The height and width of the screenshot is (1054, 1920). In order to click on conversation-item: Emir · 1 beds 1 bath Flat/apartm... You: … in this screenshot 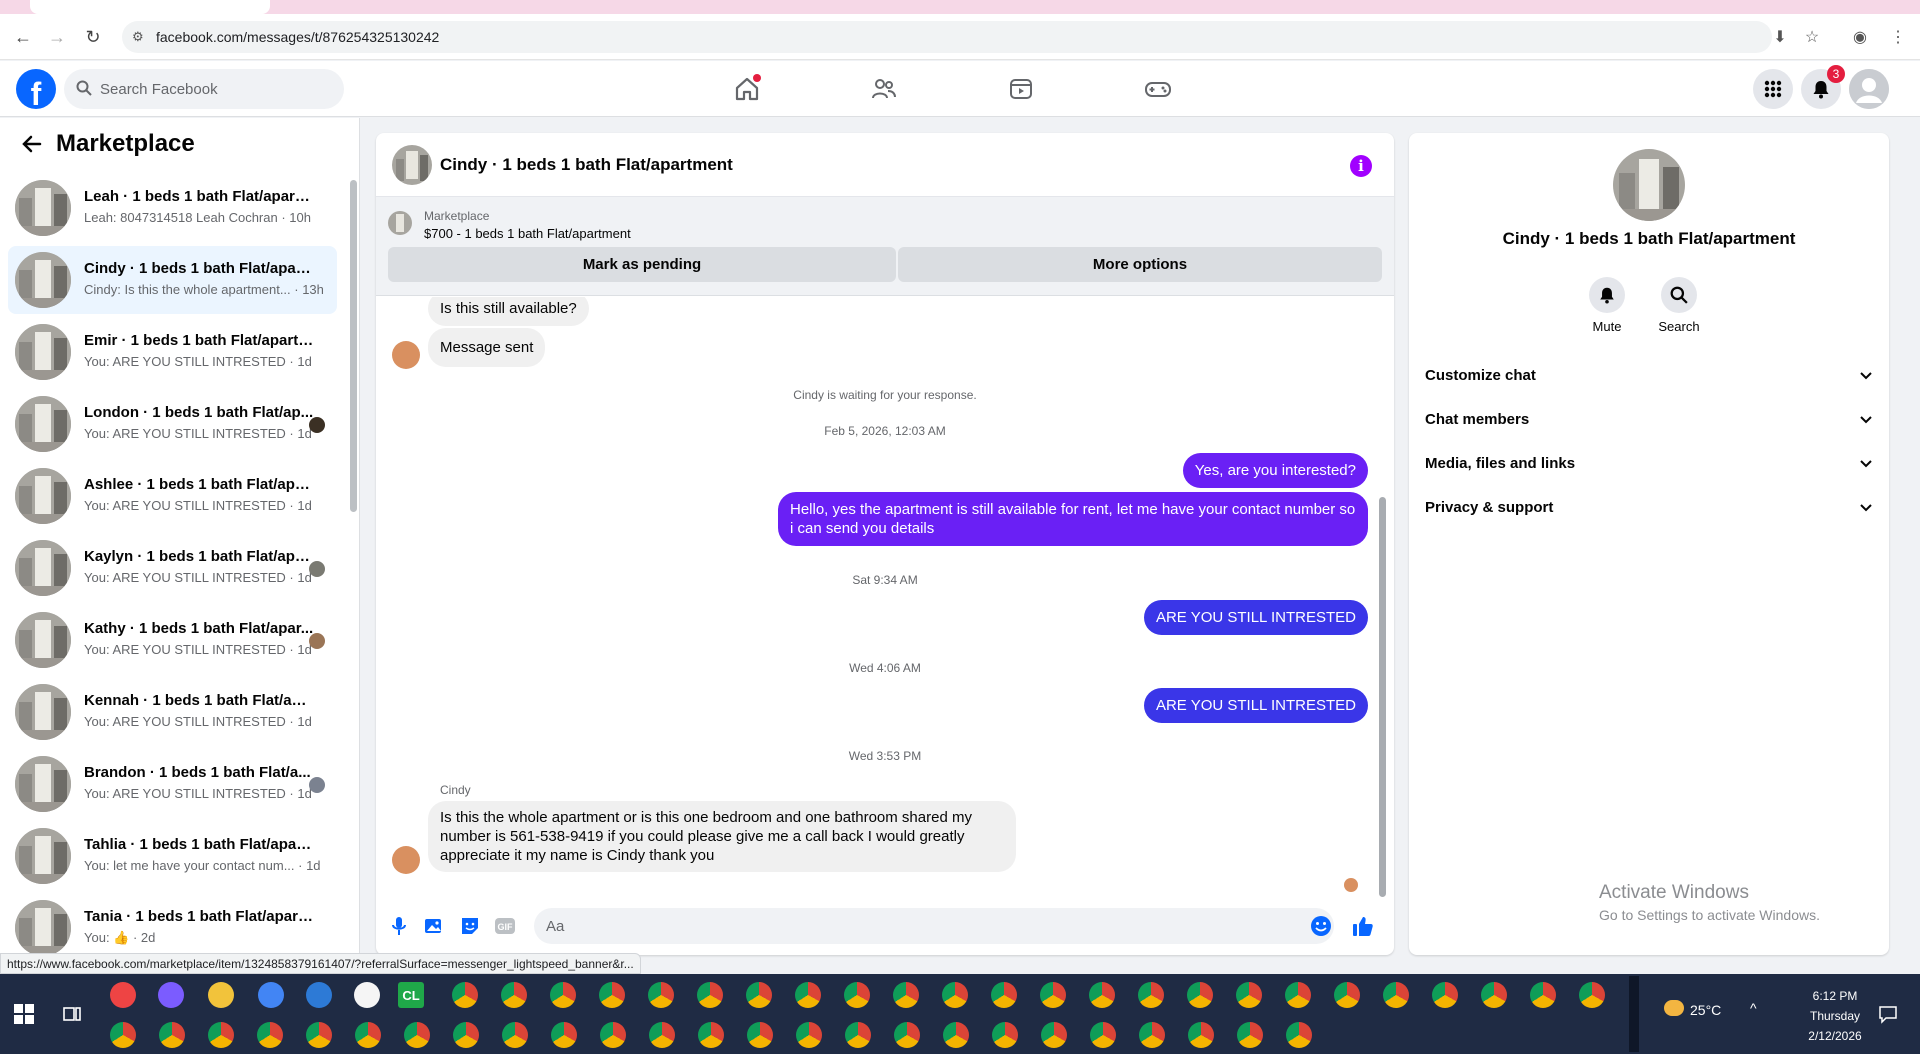, I will do `click(172, 352)`.